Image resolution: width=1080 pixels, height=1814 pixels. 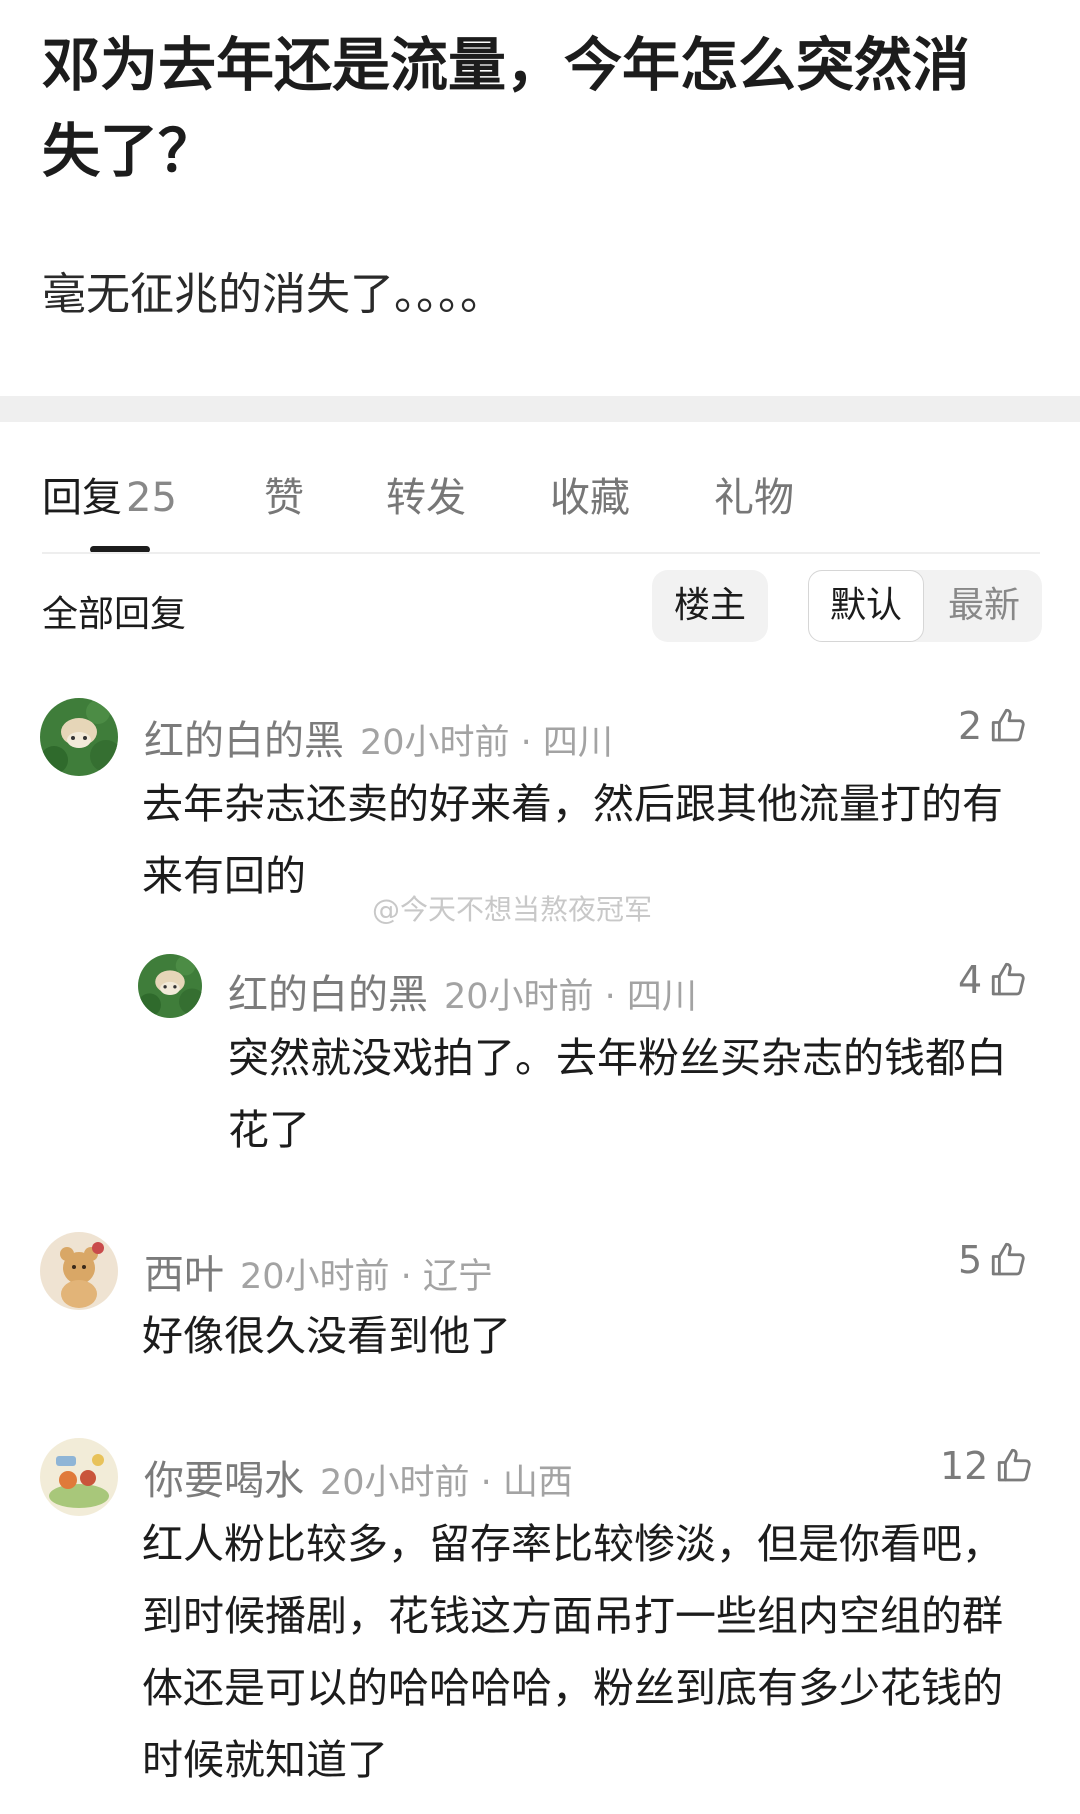 I want to click on section-divider, so click(x=540, y=409).